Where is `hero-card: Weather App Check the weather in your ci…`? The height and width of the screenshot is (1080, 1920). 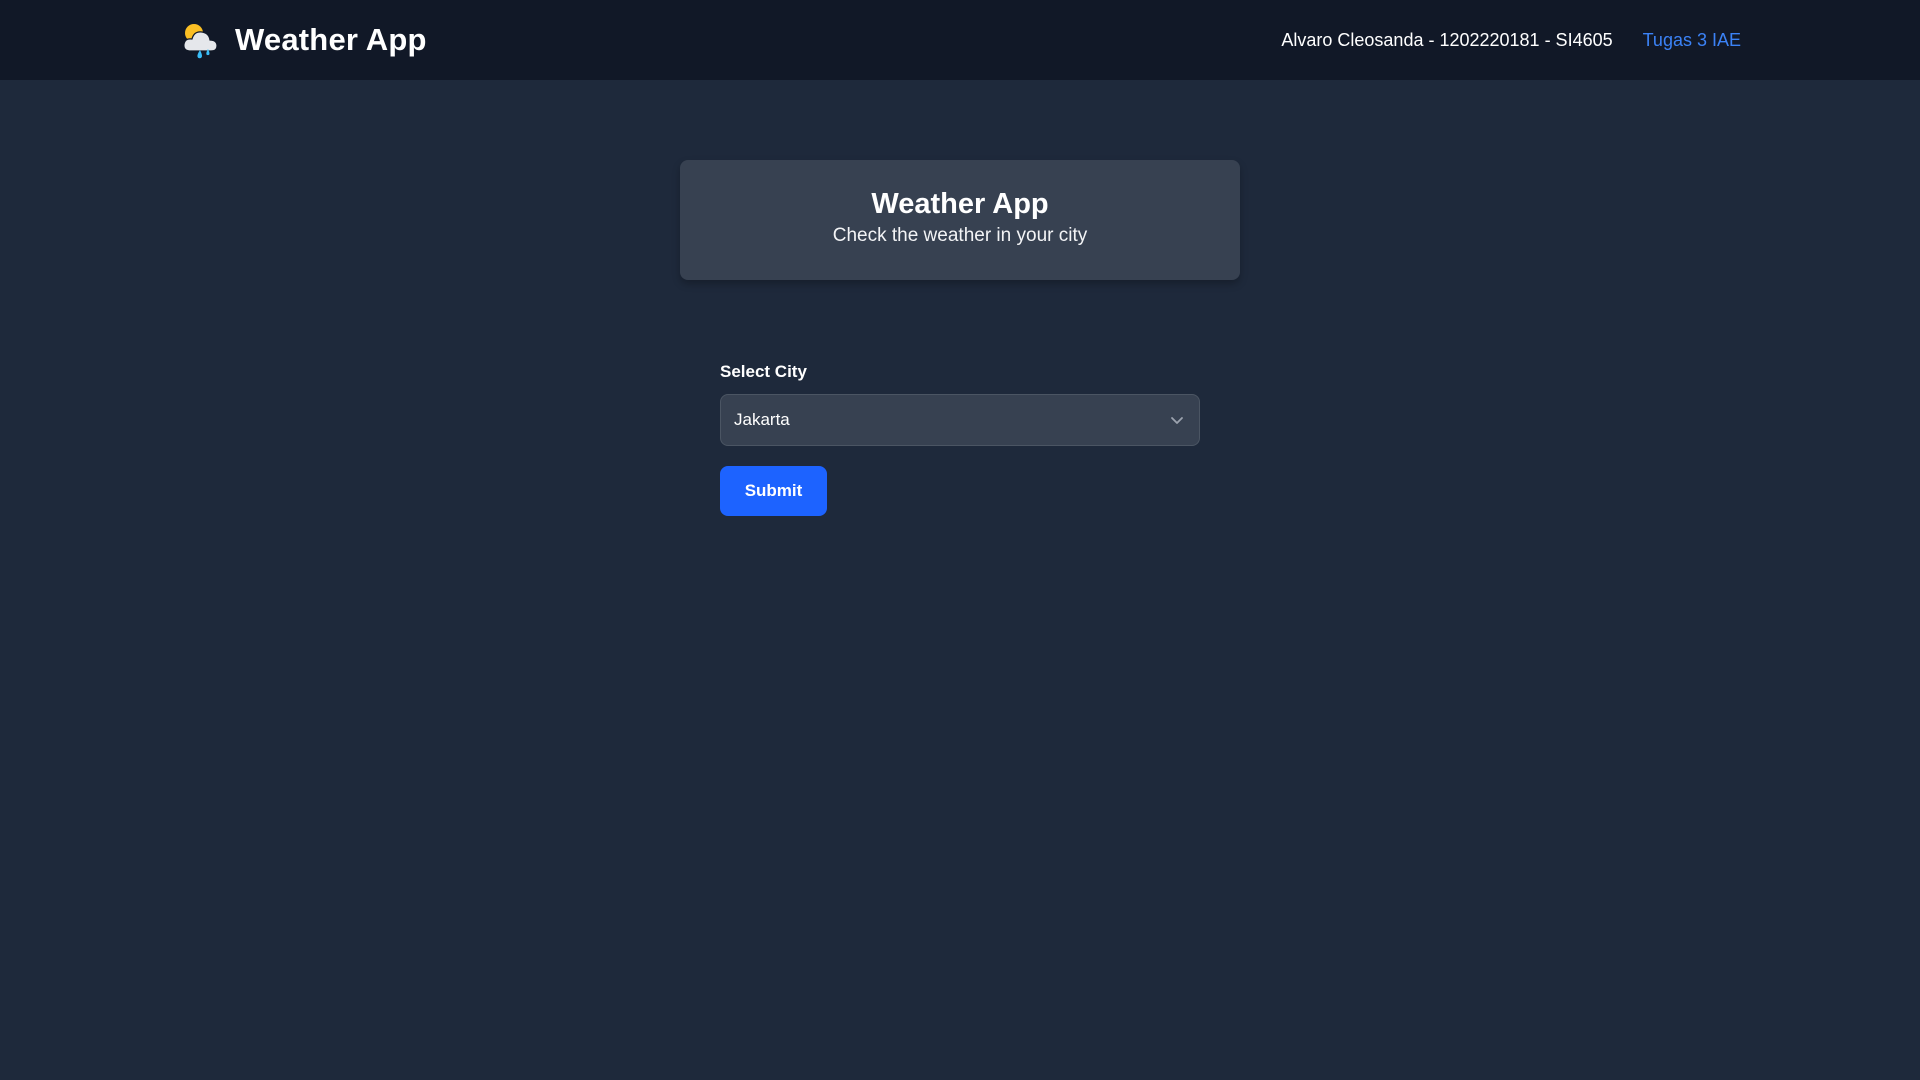 hero-card: Weather App Check the weather in your ci… is located at coordinates (960, 220).